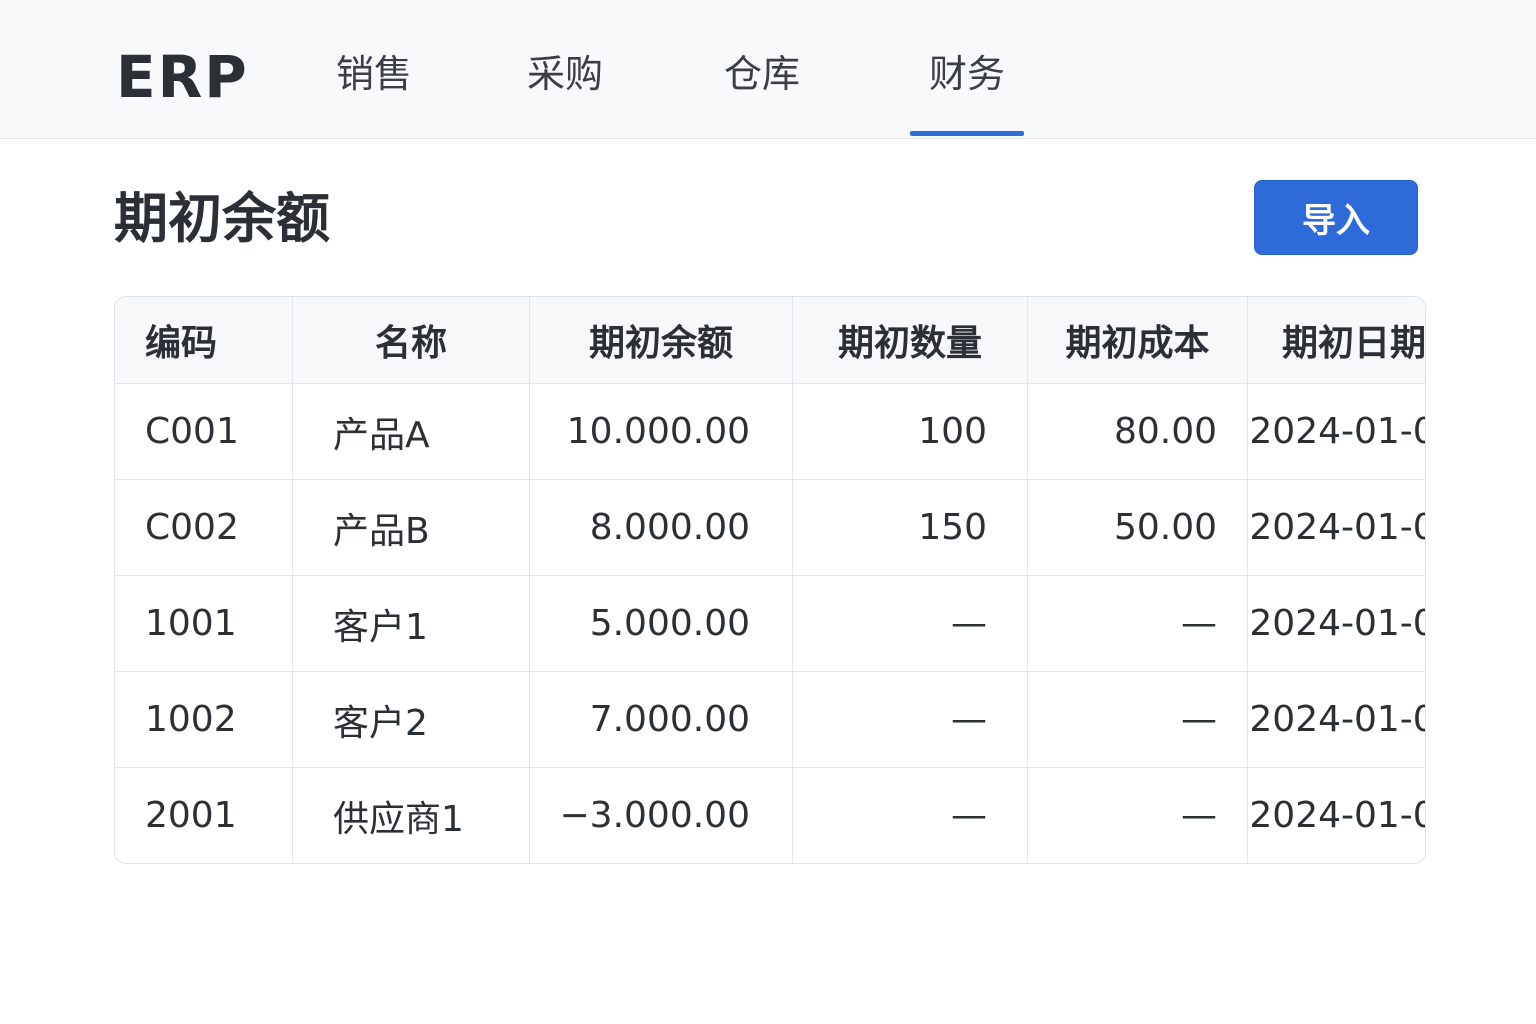 The height and width of the screenshot is (1024, 1536). I want to click on top-navigation-bar: ERP 销售 采购 仓库 财务, so click(768, 69).